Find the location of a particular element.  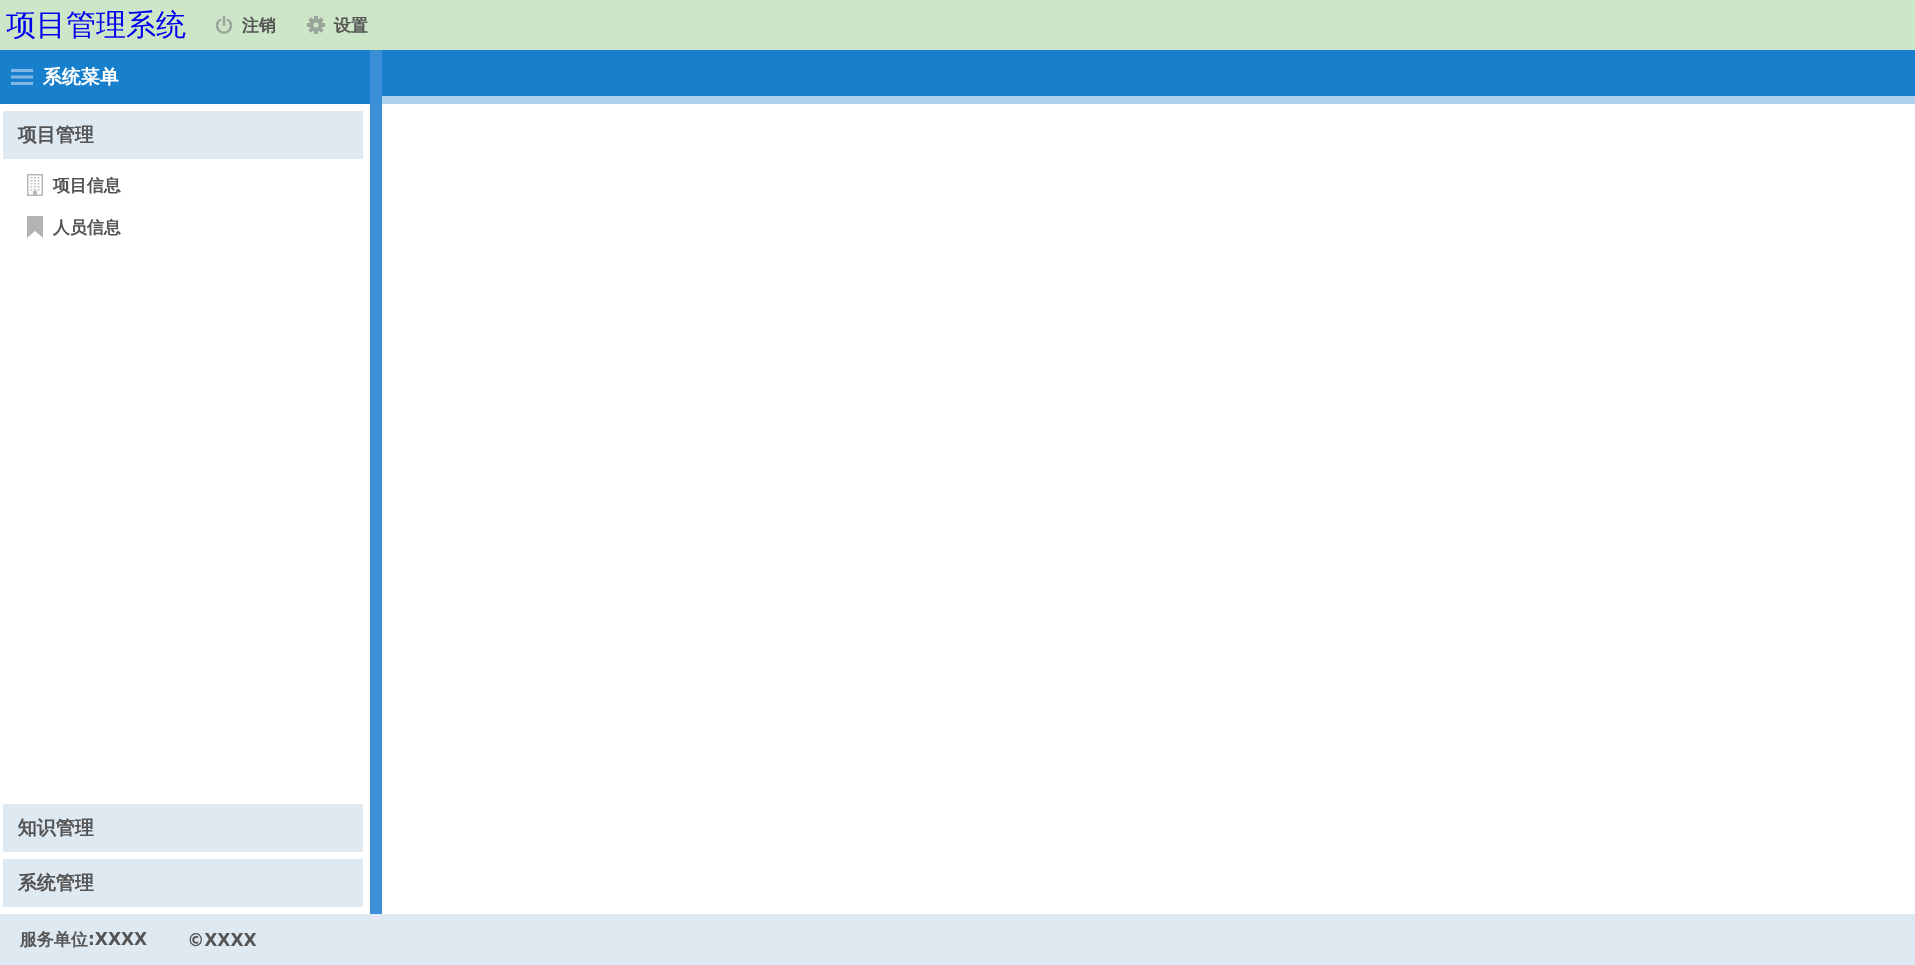

settings-icon is located at coordinates (316, 25).